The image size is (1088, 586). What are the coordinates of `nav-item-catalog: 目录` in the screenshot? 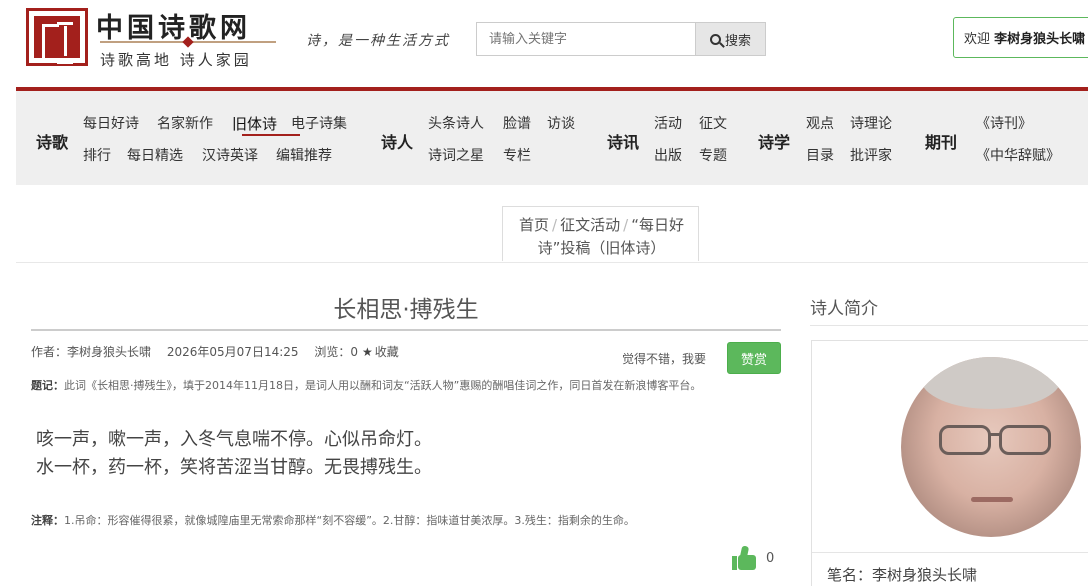 It's located at (820, 155).